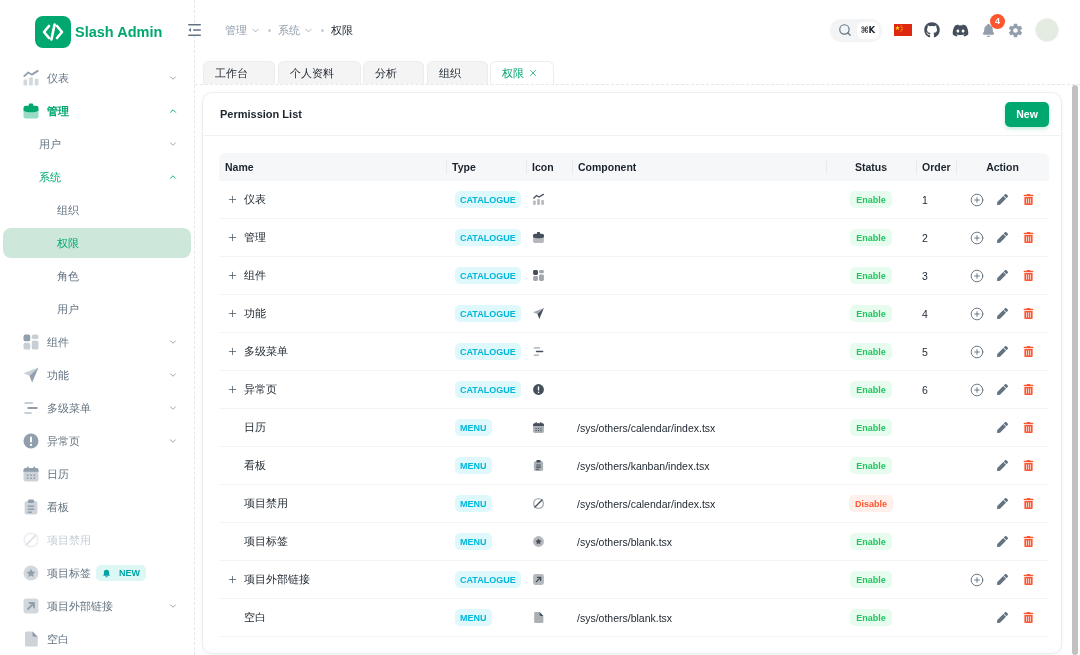 The width and height of the screenshot is (1080, 655). I want to click on nav-item: 仪表, so click(97, 78).